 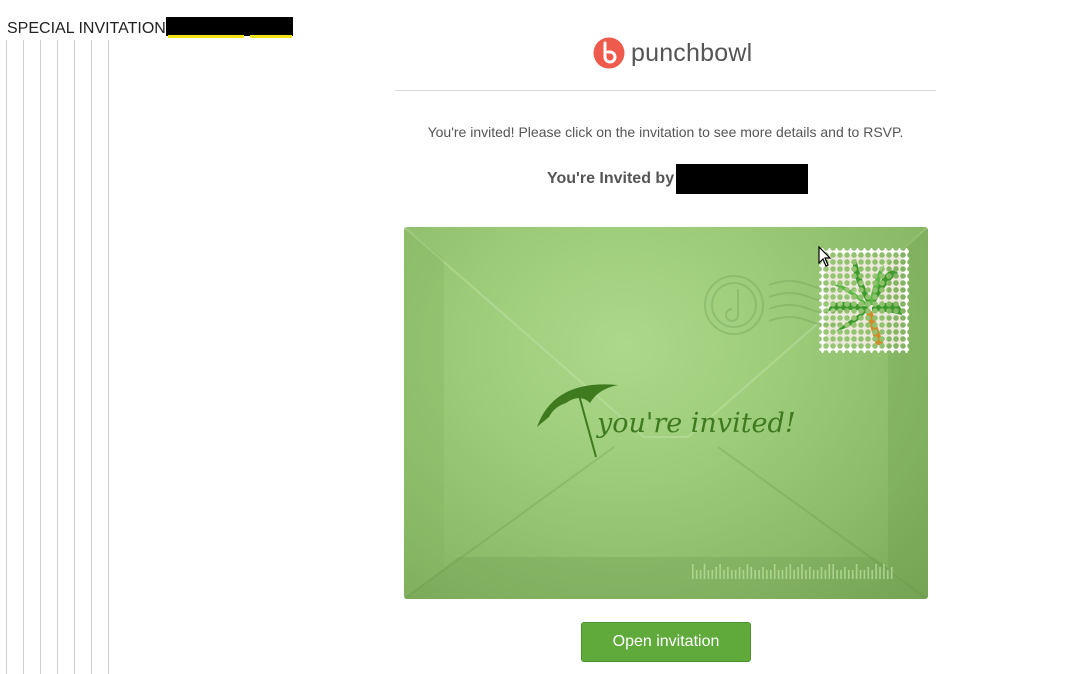 I want to click on punchbowl-logo-icon, so click(x=609, y=53).